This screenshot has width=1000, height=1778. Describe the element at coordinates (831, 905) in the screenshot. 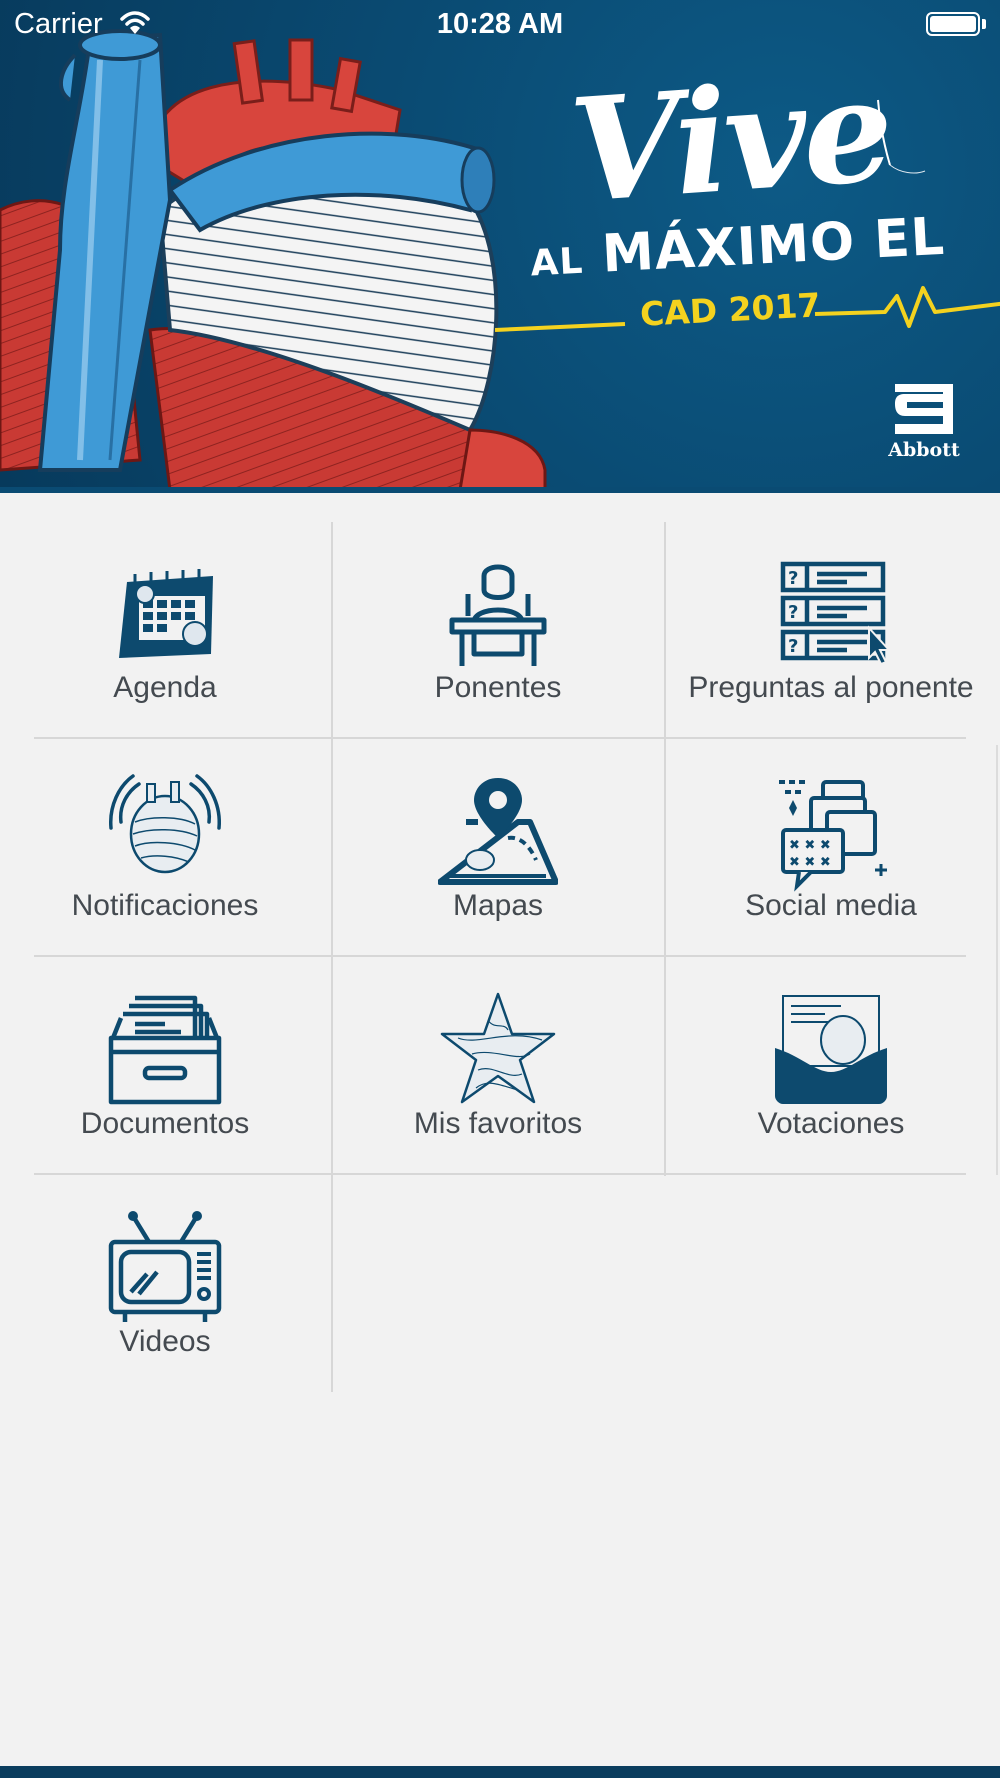

I see `menu-item-label: Social media` at that location.